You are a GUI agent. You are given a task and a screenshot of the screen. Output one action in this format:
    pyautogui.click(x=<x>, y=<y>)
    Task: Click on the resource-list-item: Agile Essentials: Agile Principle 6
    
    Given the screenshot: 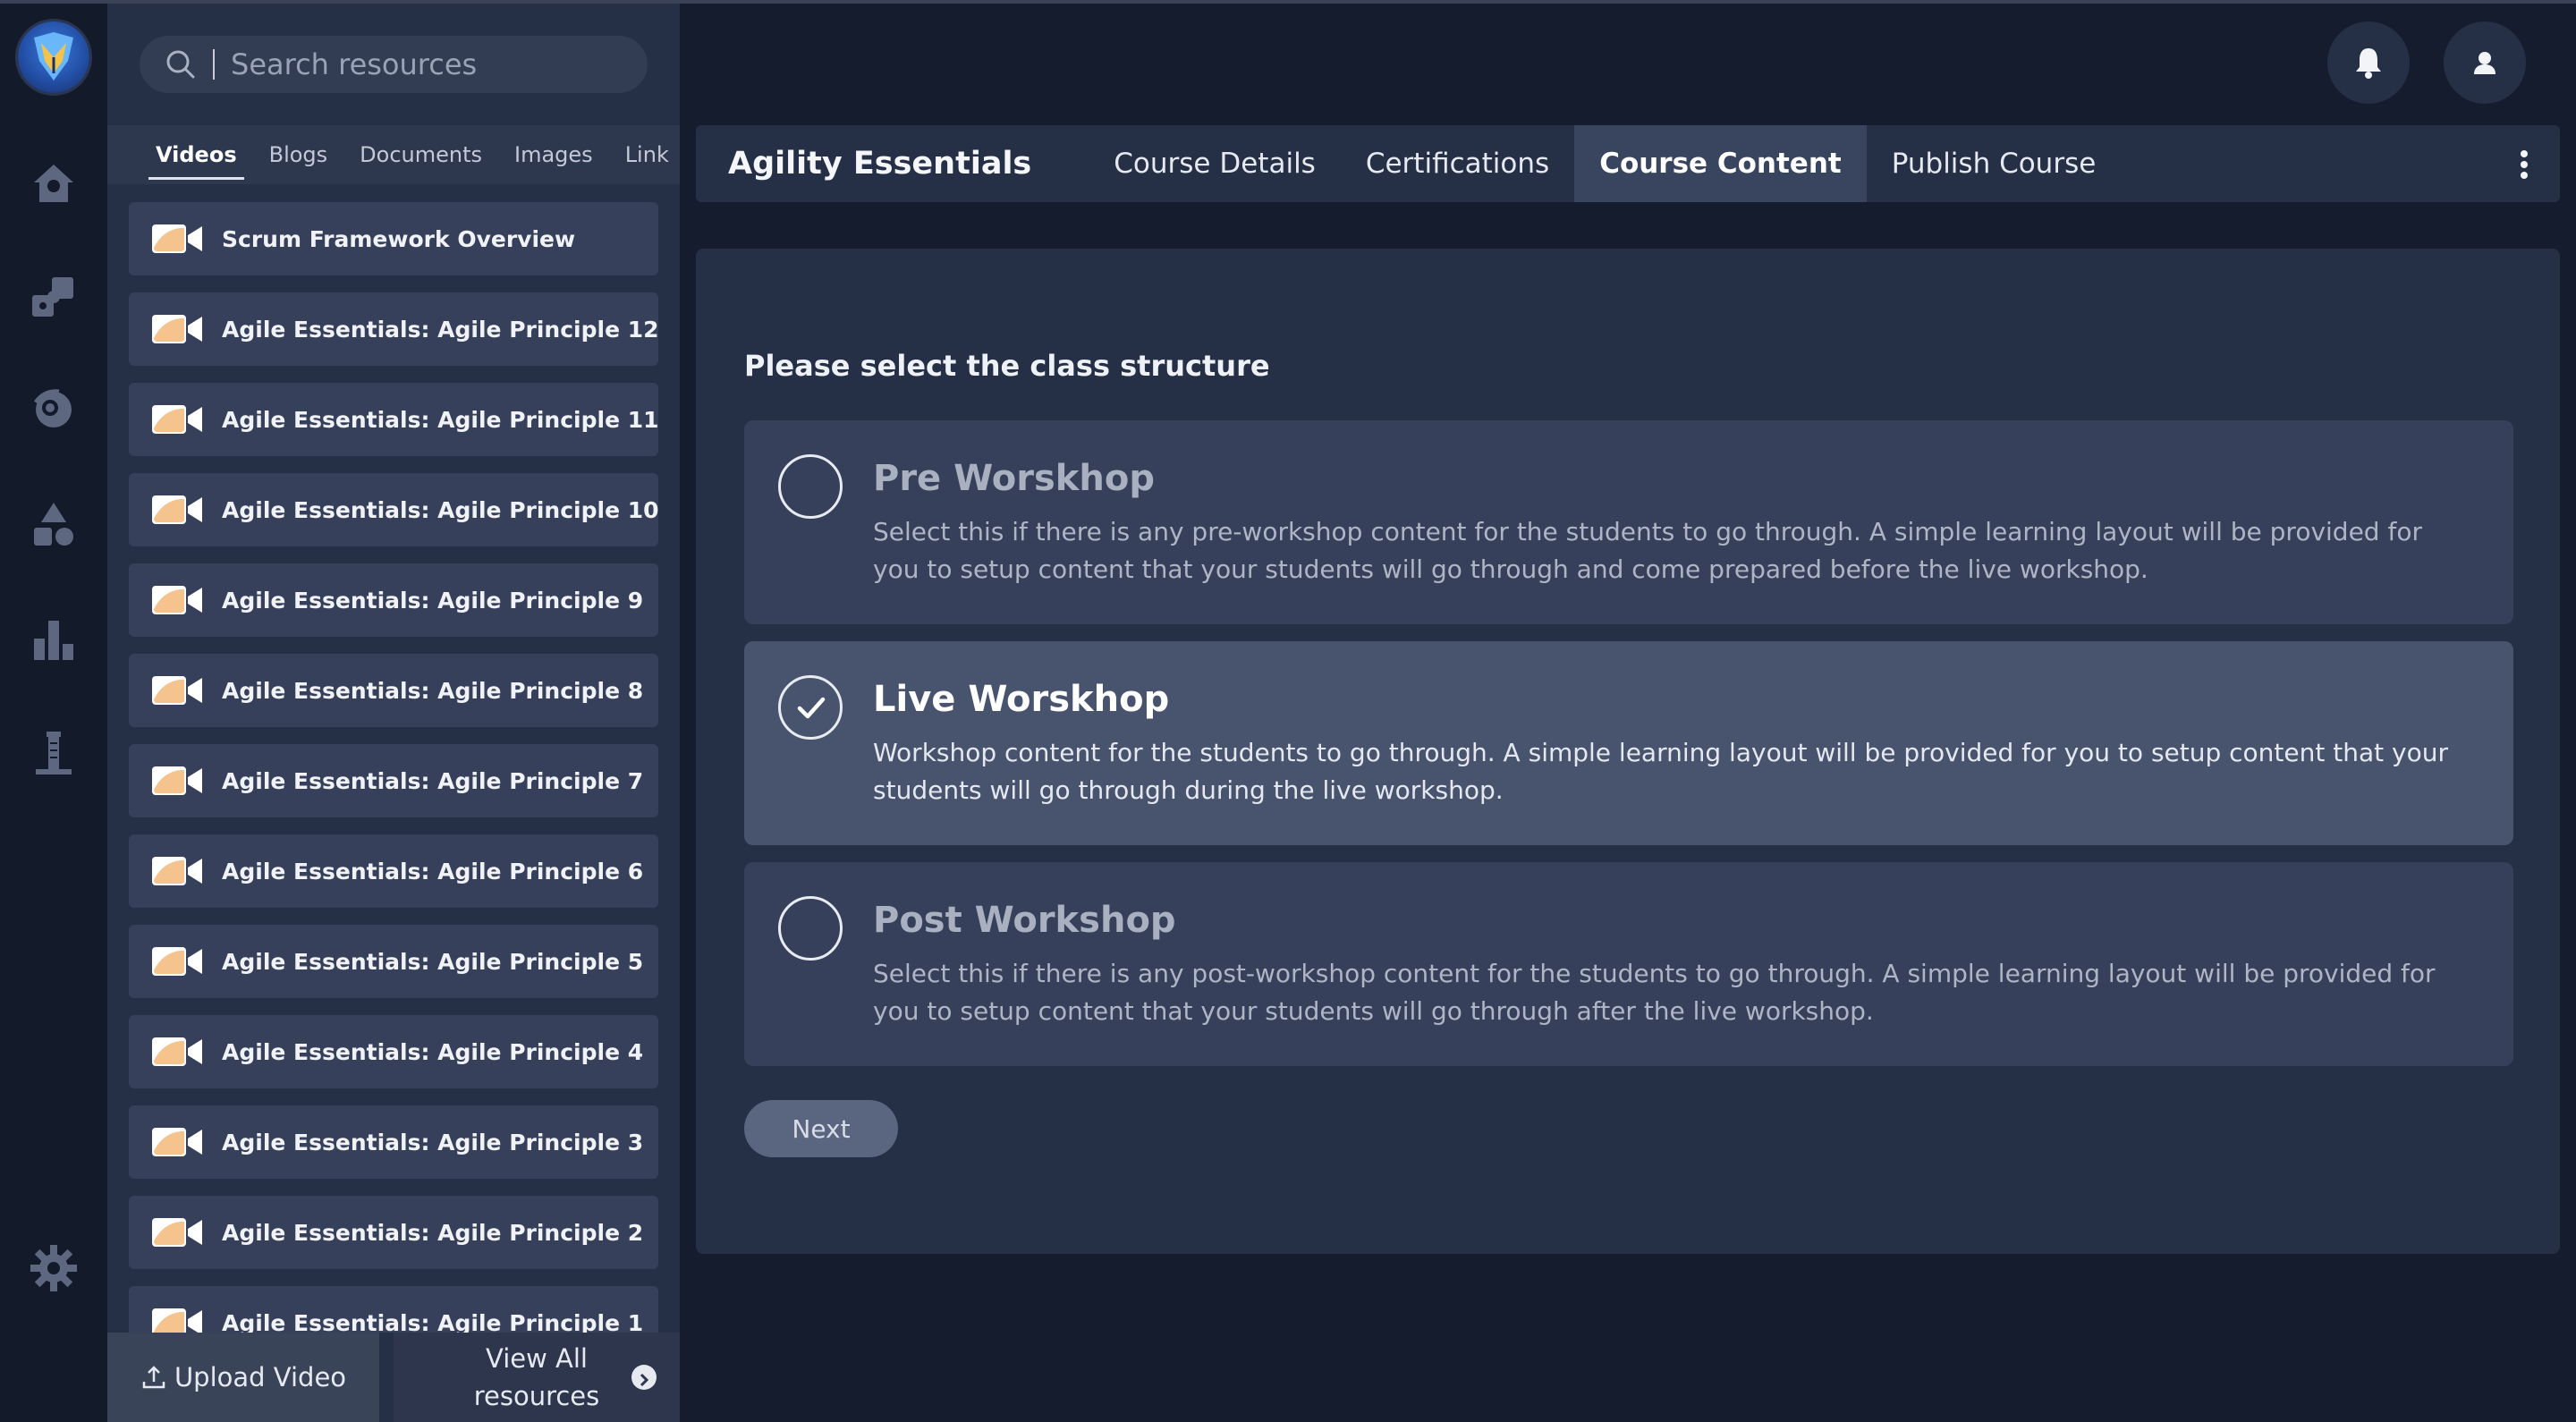 What is the action you would take?
    pyautogui.click(x=393, y=871)
    